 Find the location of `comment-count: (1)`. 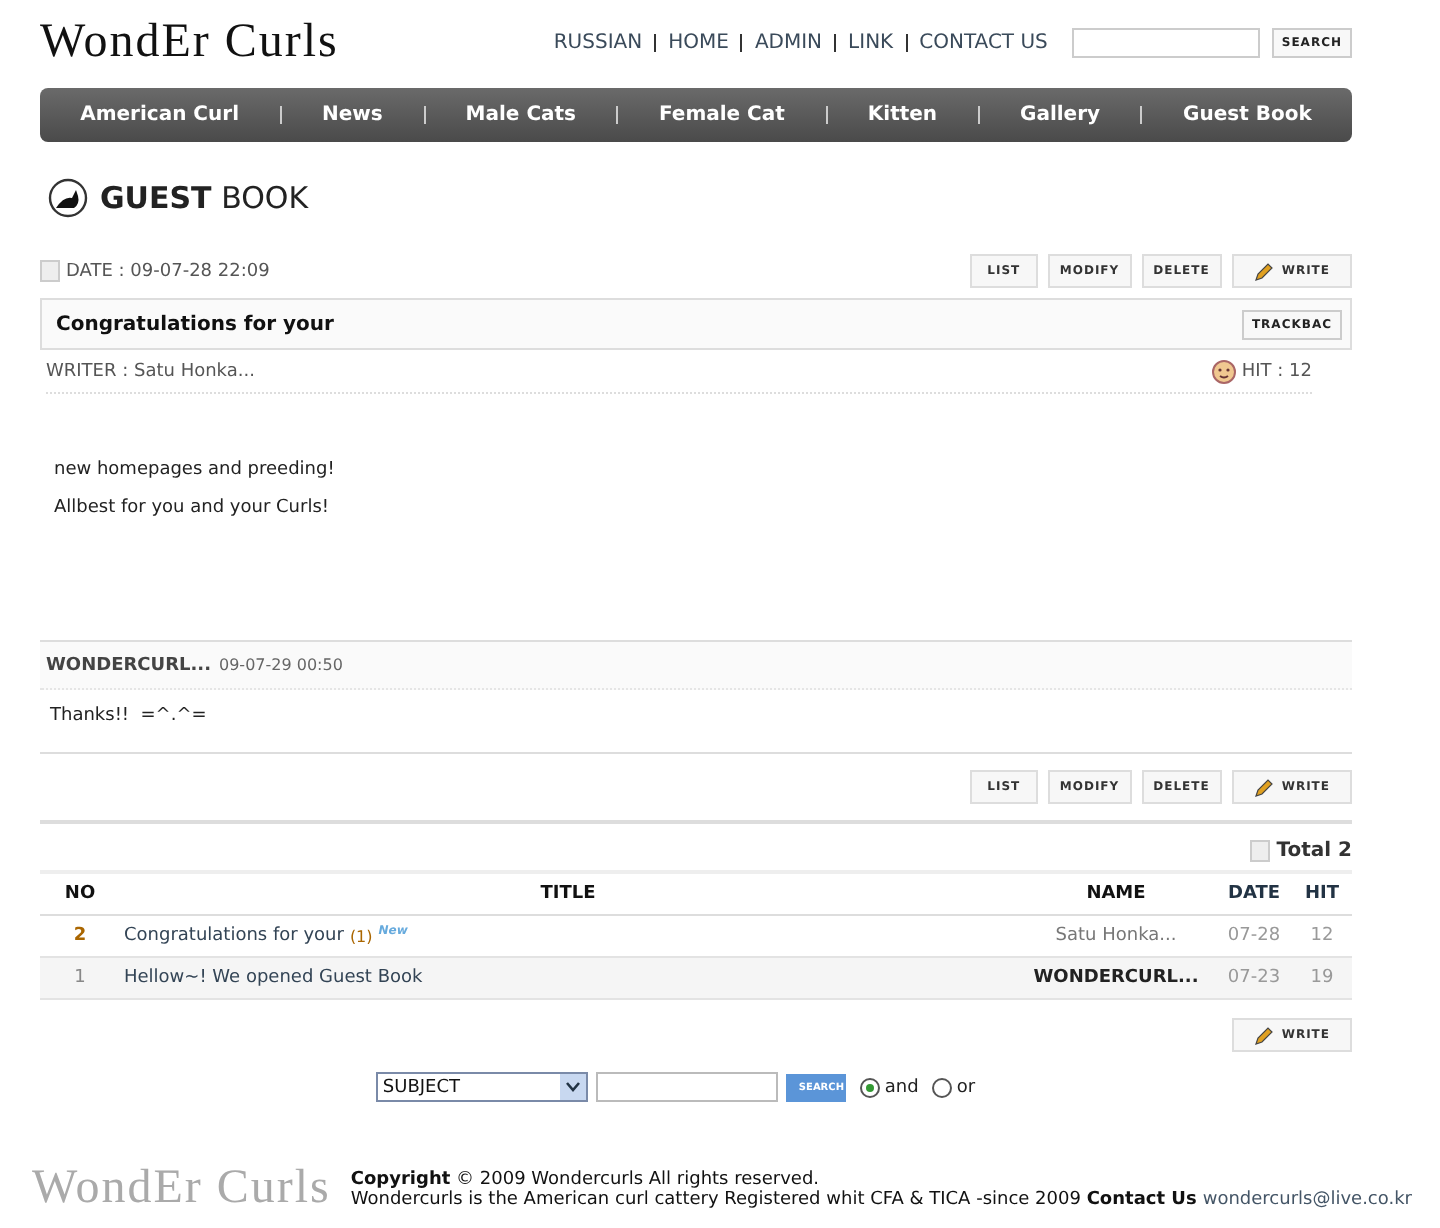

comment-count: (1) is located at coordinates (361, 936).